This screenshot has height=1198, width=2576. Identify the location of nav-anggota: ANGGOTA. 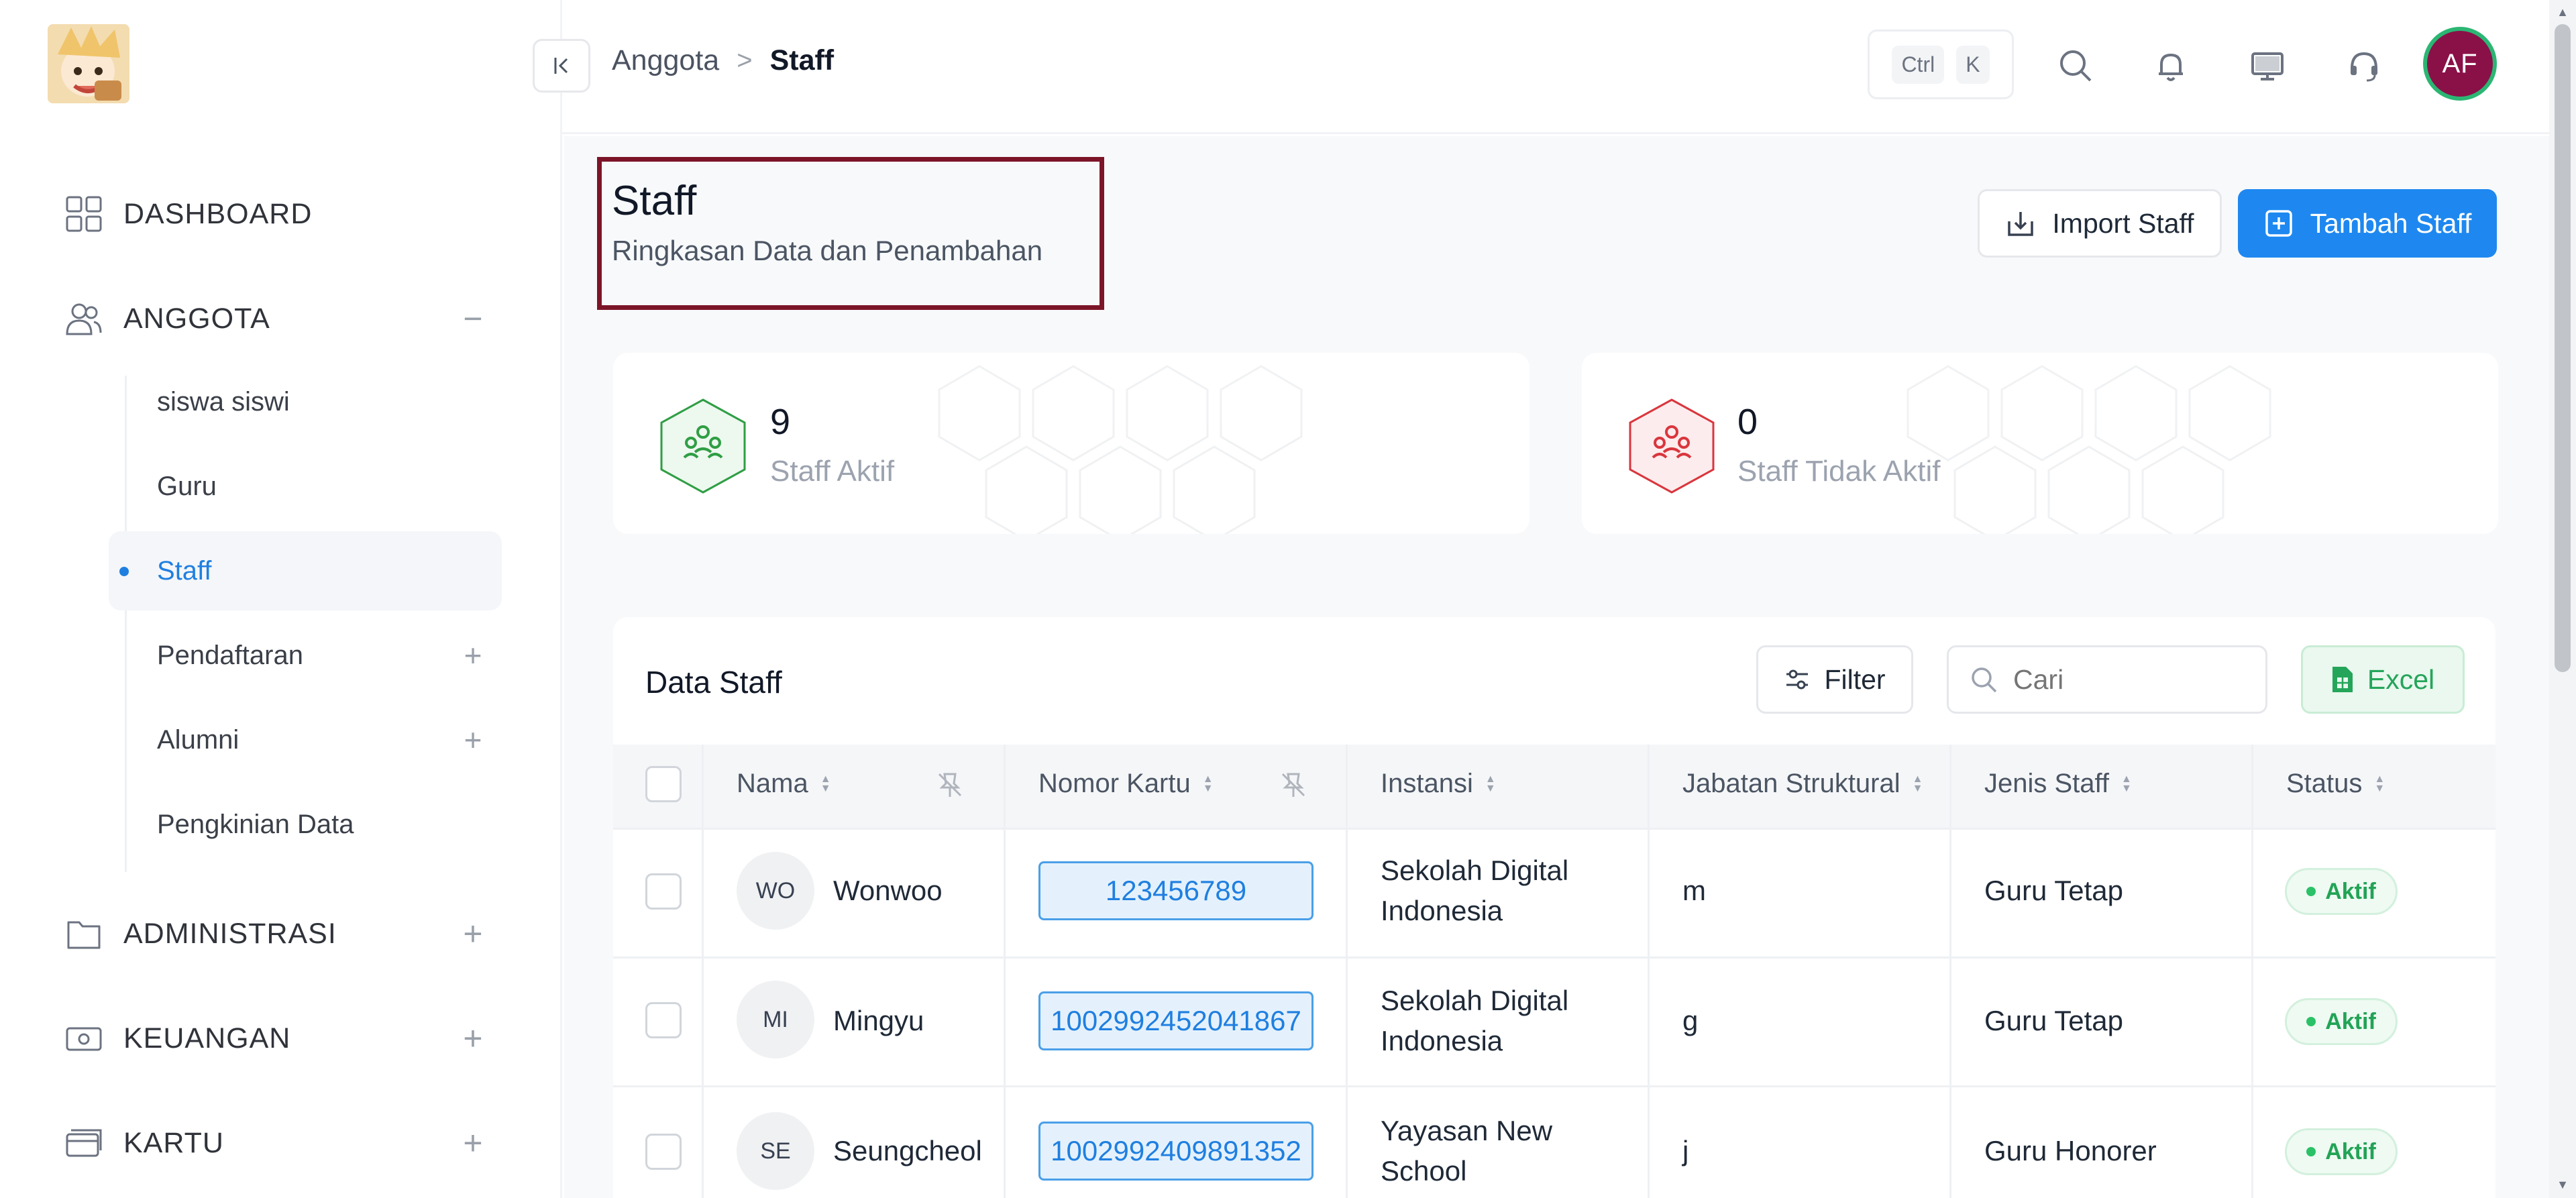
(167, 318).